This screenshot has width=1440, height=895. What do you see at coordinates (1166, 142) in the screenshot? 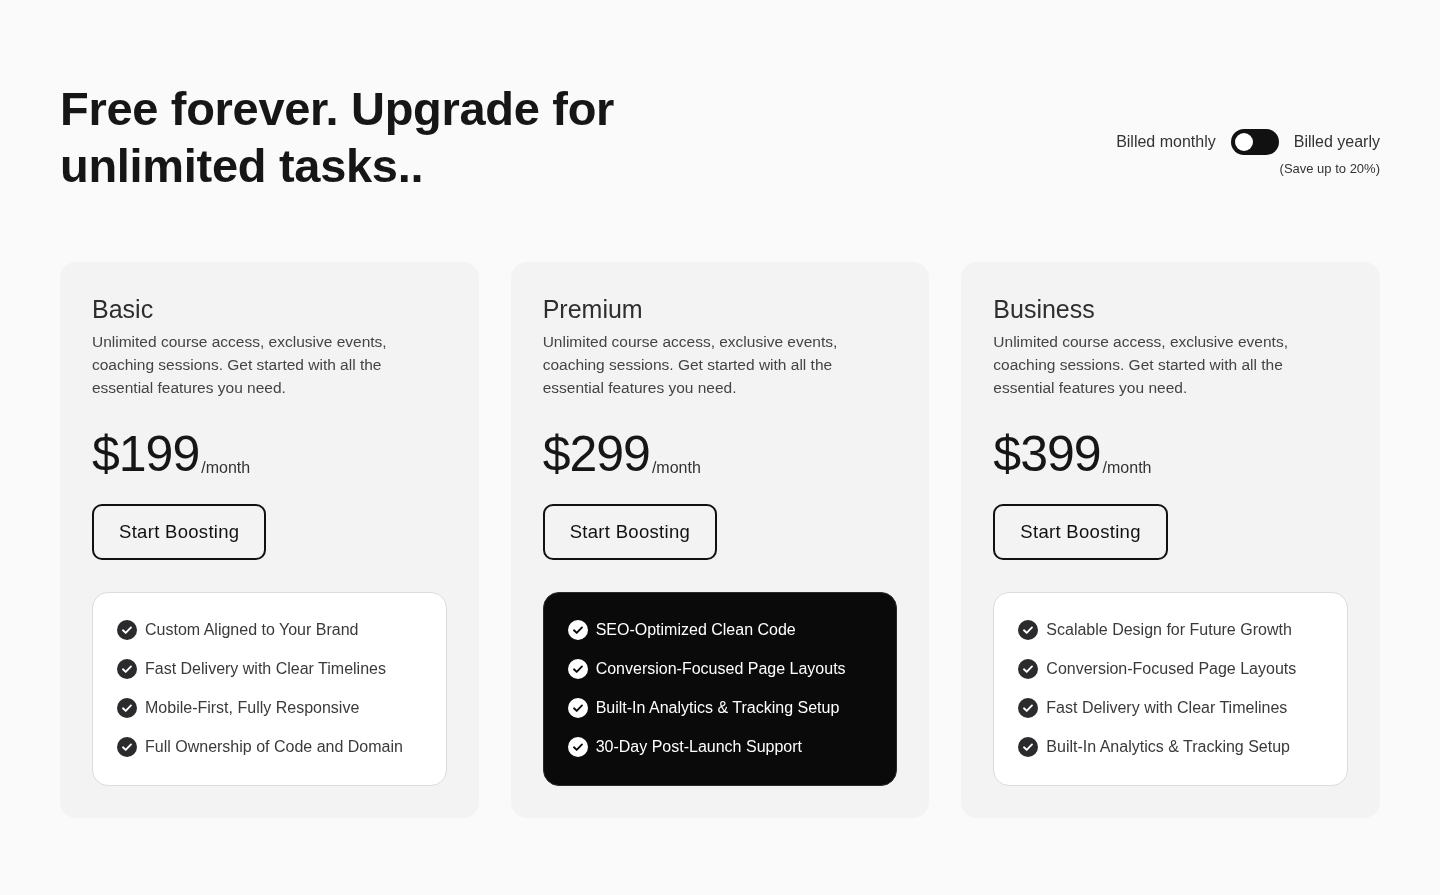
I see `billed-monthly-label: Billed monthly` at bounding box center [1166, 142].